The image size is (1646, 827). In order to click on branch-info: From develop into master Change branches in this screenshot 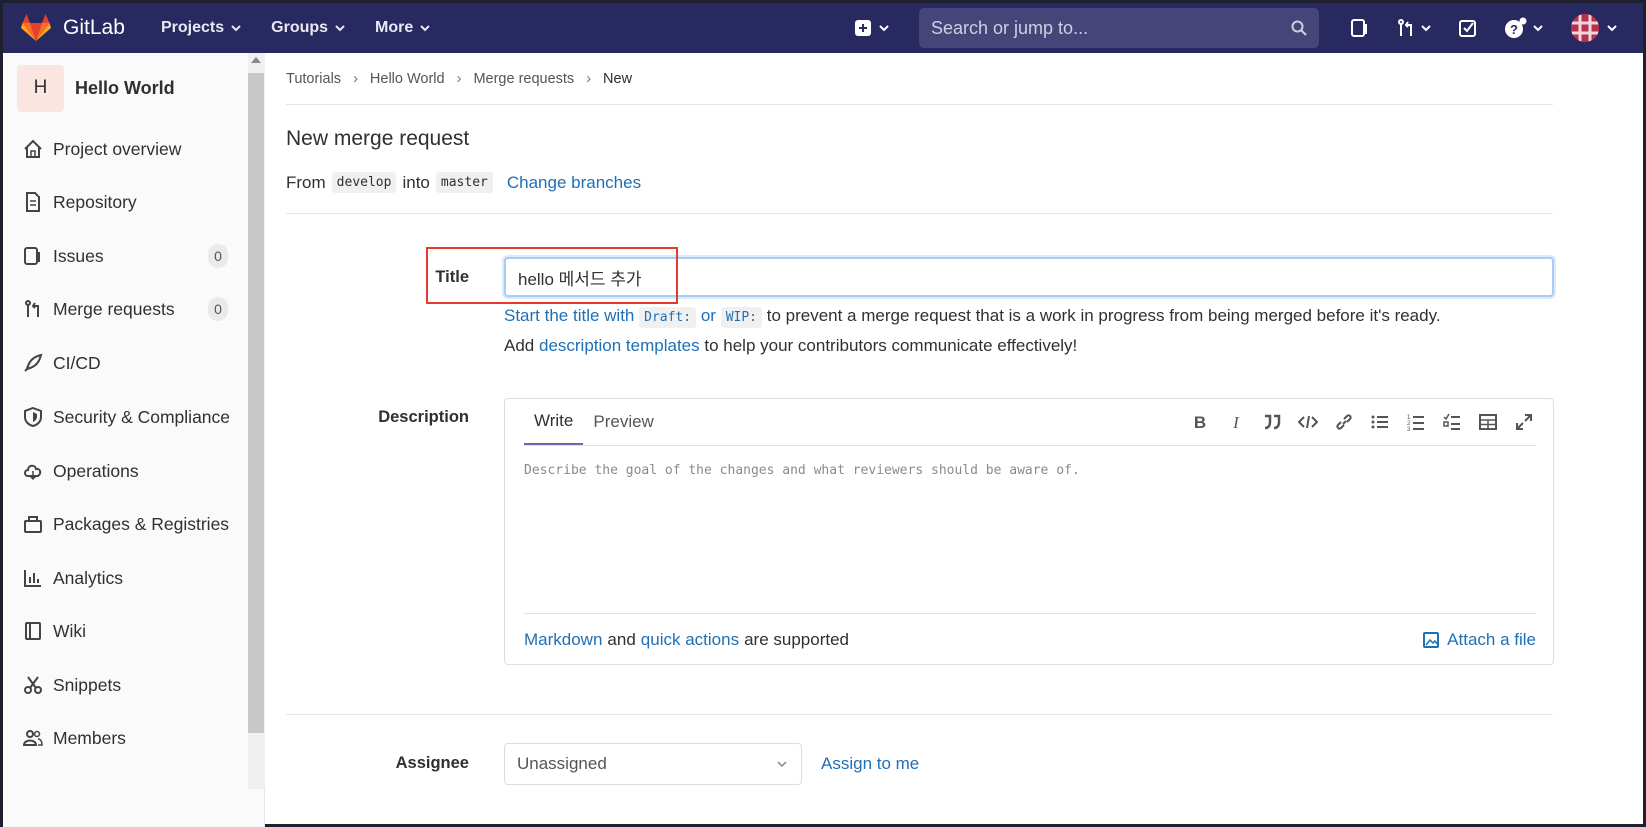, I will do `click(919, 193)`.